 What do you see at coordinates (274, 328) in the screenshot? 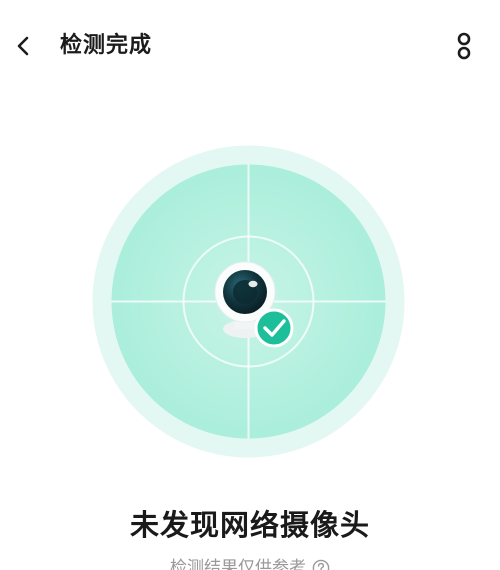
I see `check-icon` at bounding box center [274, 328].